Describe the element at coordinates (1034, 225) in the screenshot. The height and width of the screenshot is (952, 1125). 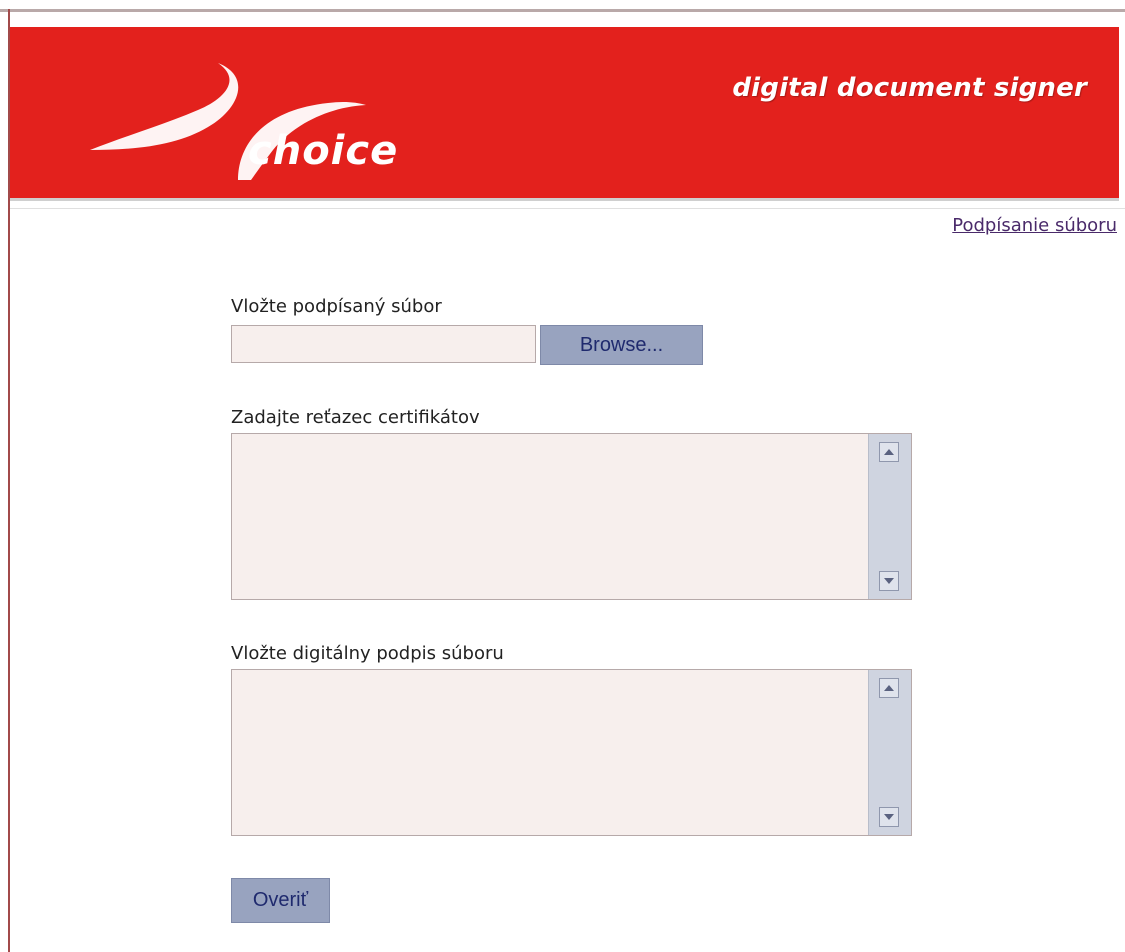
I see `sign-file-link: Podpísanie súboru` at that location.